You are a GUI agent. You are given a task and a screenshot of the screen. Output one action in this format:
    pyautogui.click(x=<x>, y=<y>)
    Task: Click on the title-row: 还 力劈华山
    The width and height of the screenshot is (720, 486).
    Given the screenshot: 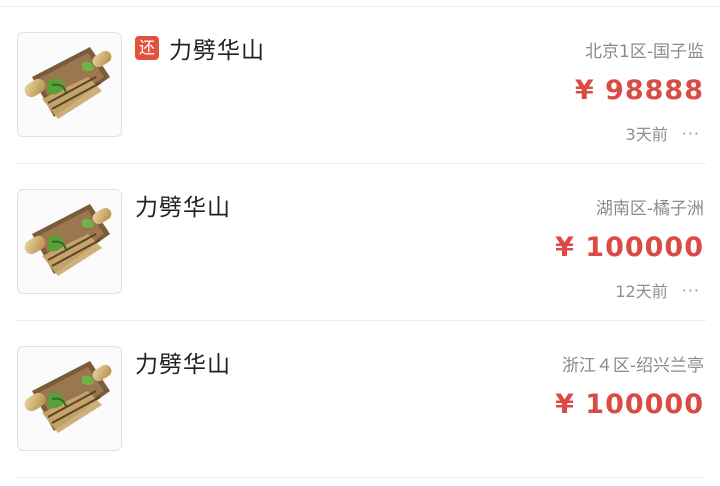 What is the action you would take?
    pyautogui.click(x=200, y=48)
    